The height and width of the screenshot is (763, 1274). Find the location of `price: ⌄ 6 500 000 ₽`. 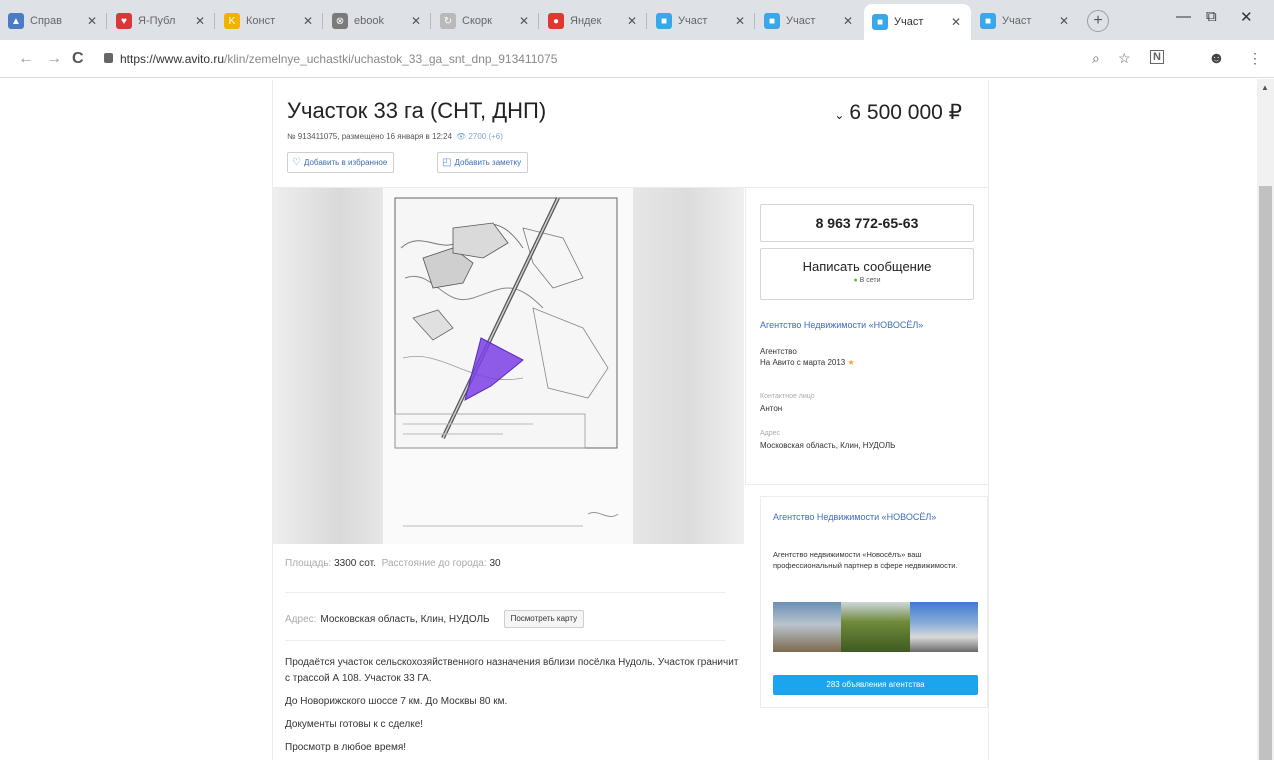

price: ⌄ 6 500 000 ₽ is located at coordinates (898, 112).